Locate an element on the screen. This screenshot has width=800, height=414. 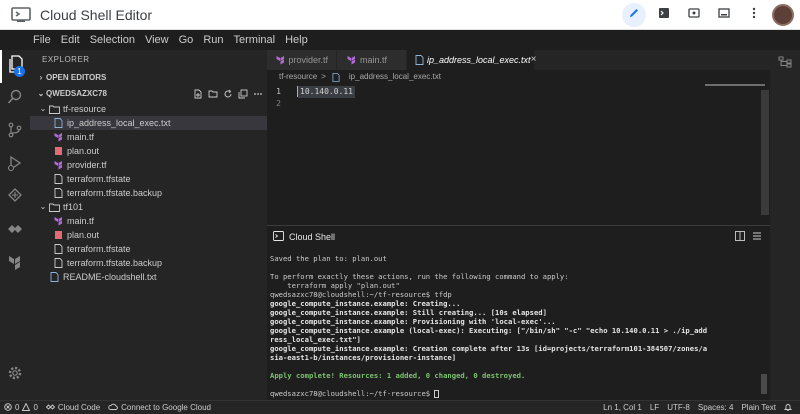
activity-run-debug is located at coordinates (15, 165).